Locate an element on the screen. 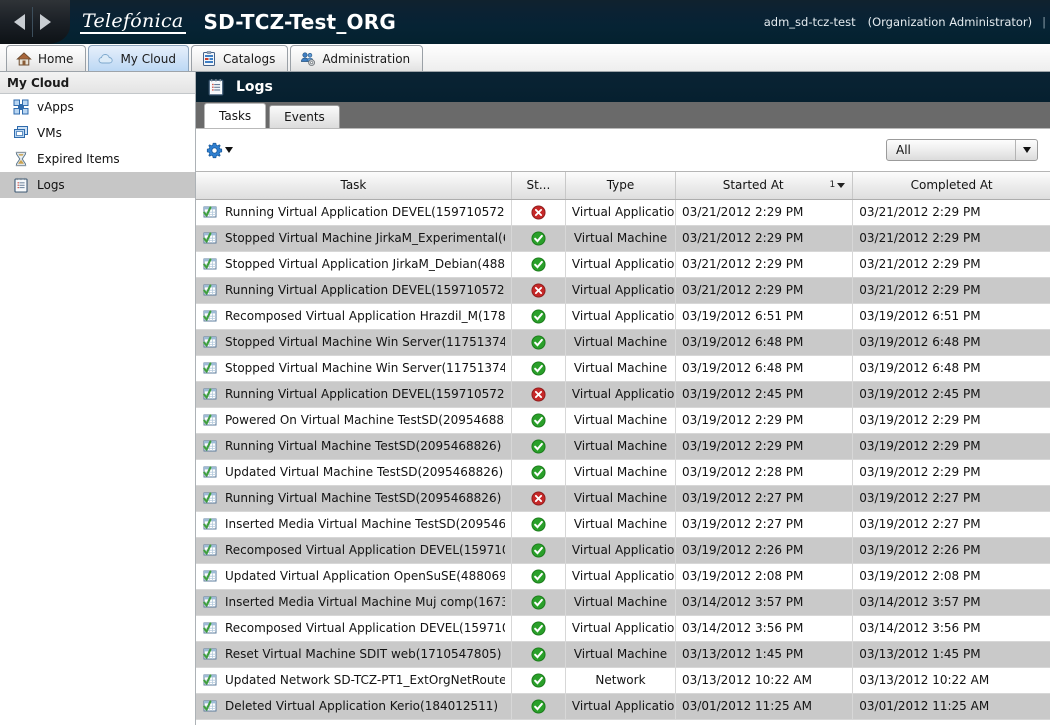 This screenshot has height=725, width=1050. cell-started-at: 03/19/2012 2:27 PM is located at coordinates (764, 524).